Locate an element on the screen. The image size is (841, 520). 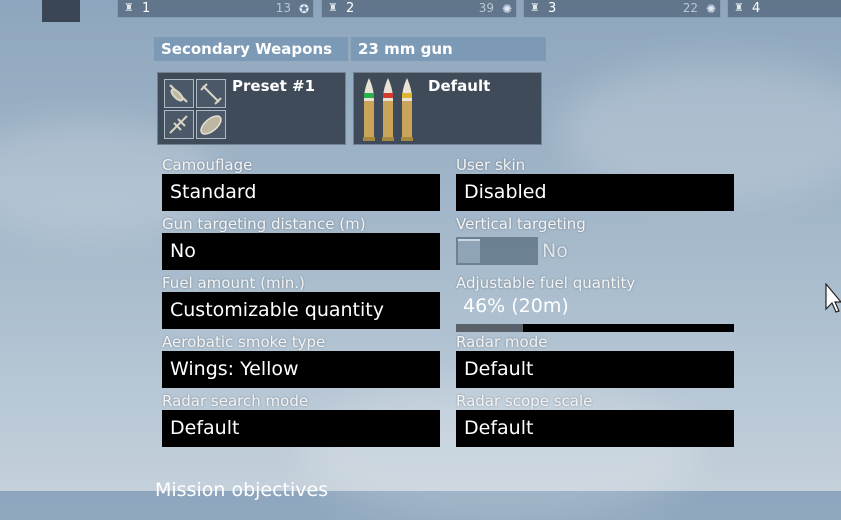
radar-scope-label: Radar scope scale is located at coordinates (524, 401).